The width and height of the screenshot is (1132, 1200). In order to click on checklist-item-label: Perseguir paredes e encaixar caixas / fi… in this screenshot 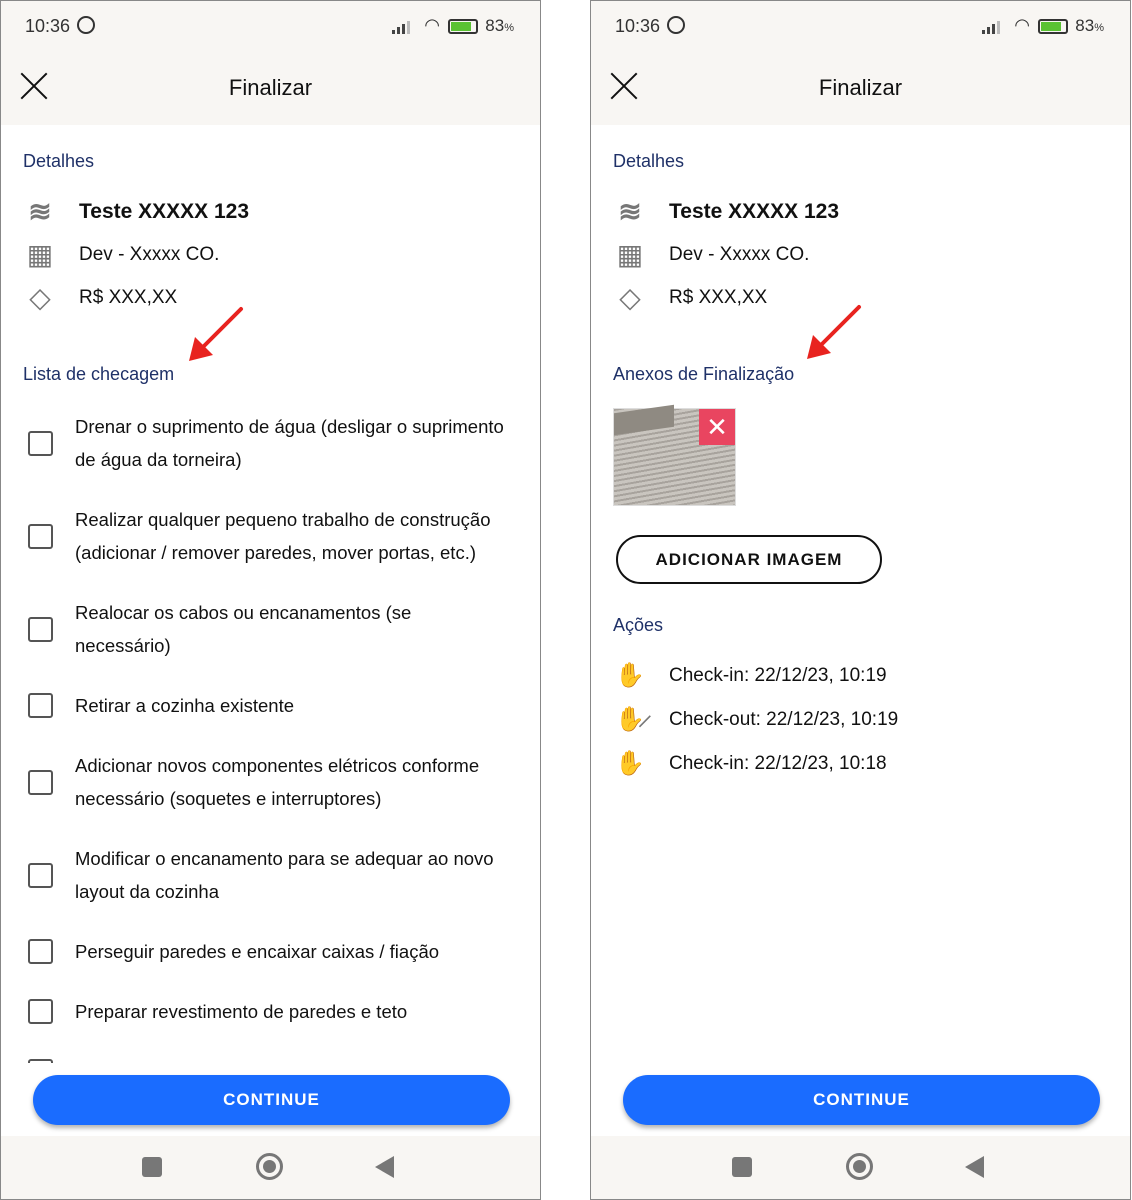, I will do `click(257, 951)`.